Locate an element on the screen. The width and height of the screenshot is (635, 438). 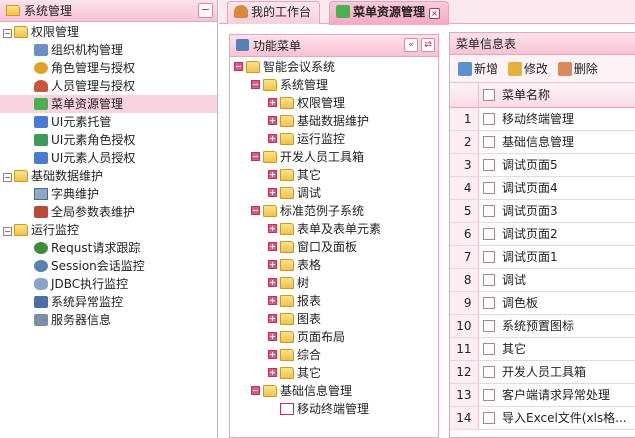
table-row: 5 调试页面3 is located at coordinates (542, 211).